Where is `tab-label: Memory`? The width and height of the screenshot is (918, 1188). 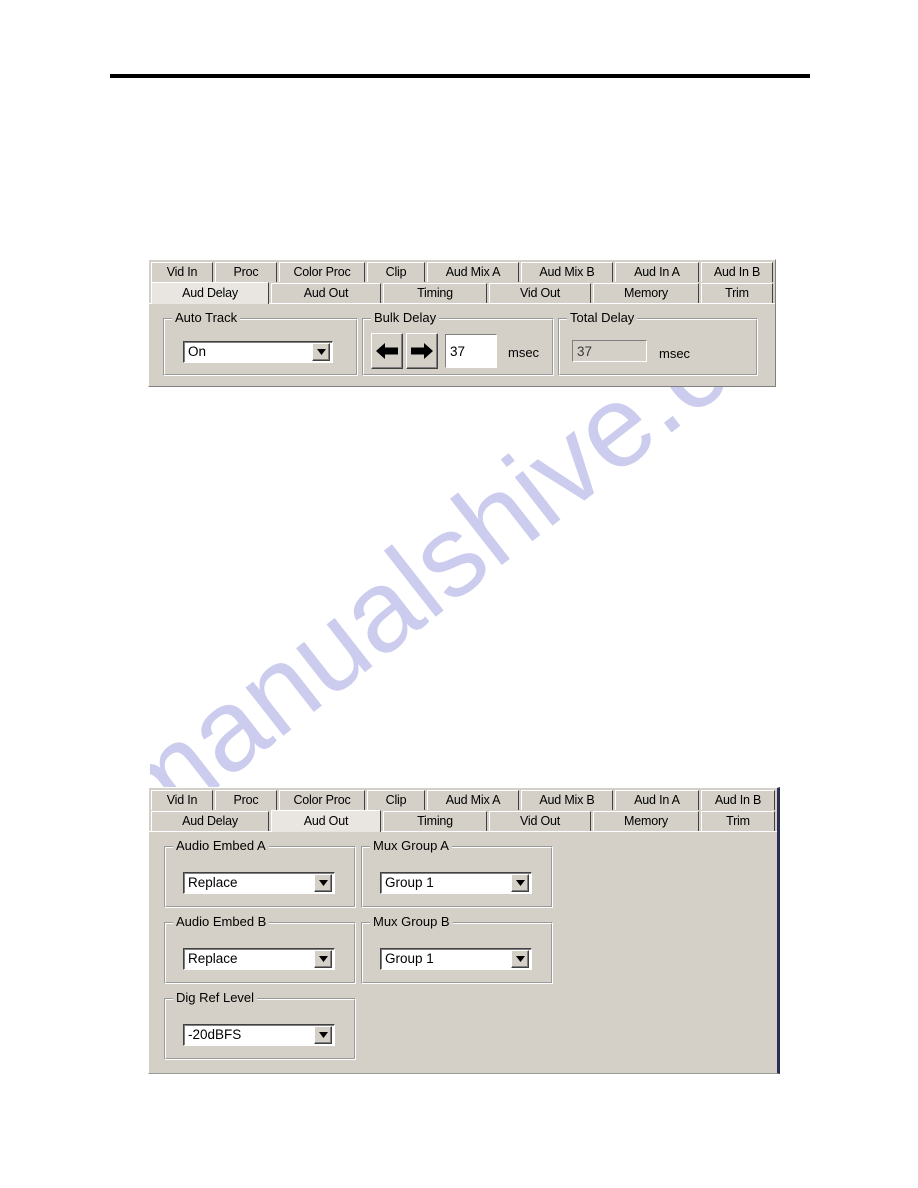 tab-label: Memory is located at coordinates (646, 821).